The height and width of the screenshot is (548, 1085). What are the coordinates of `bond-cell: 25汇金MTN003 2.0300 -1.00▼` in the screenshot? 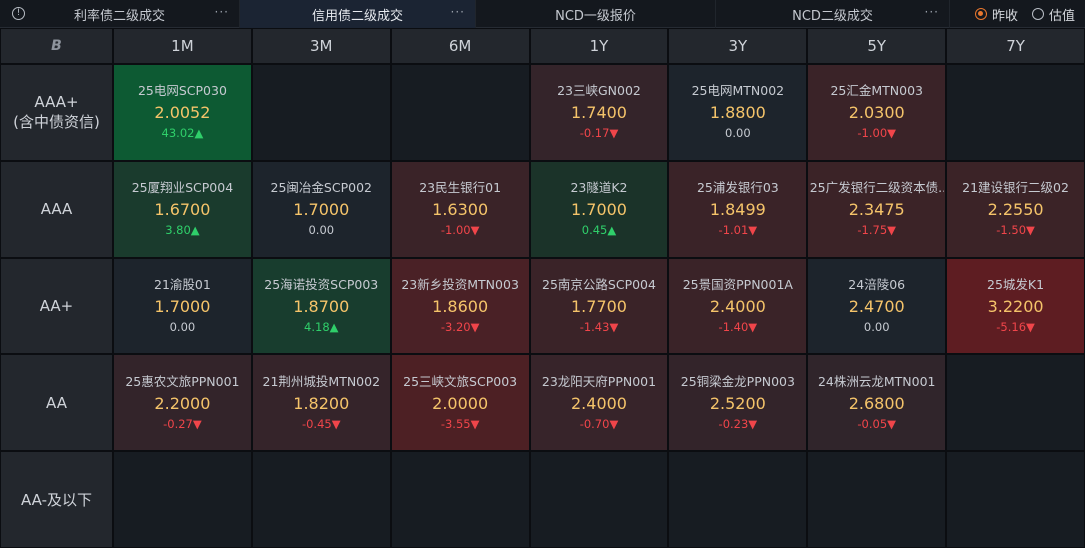 It's located at (877, 112).